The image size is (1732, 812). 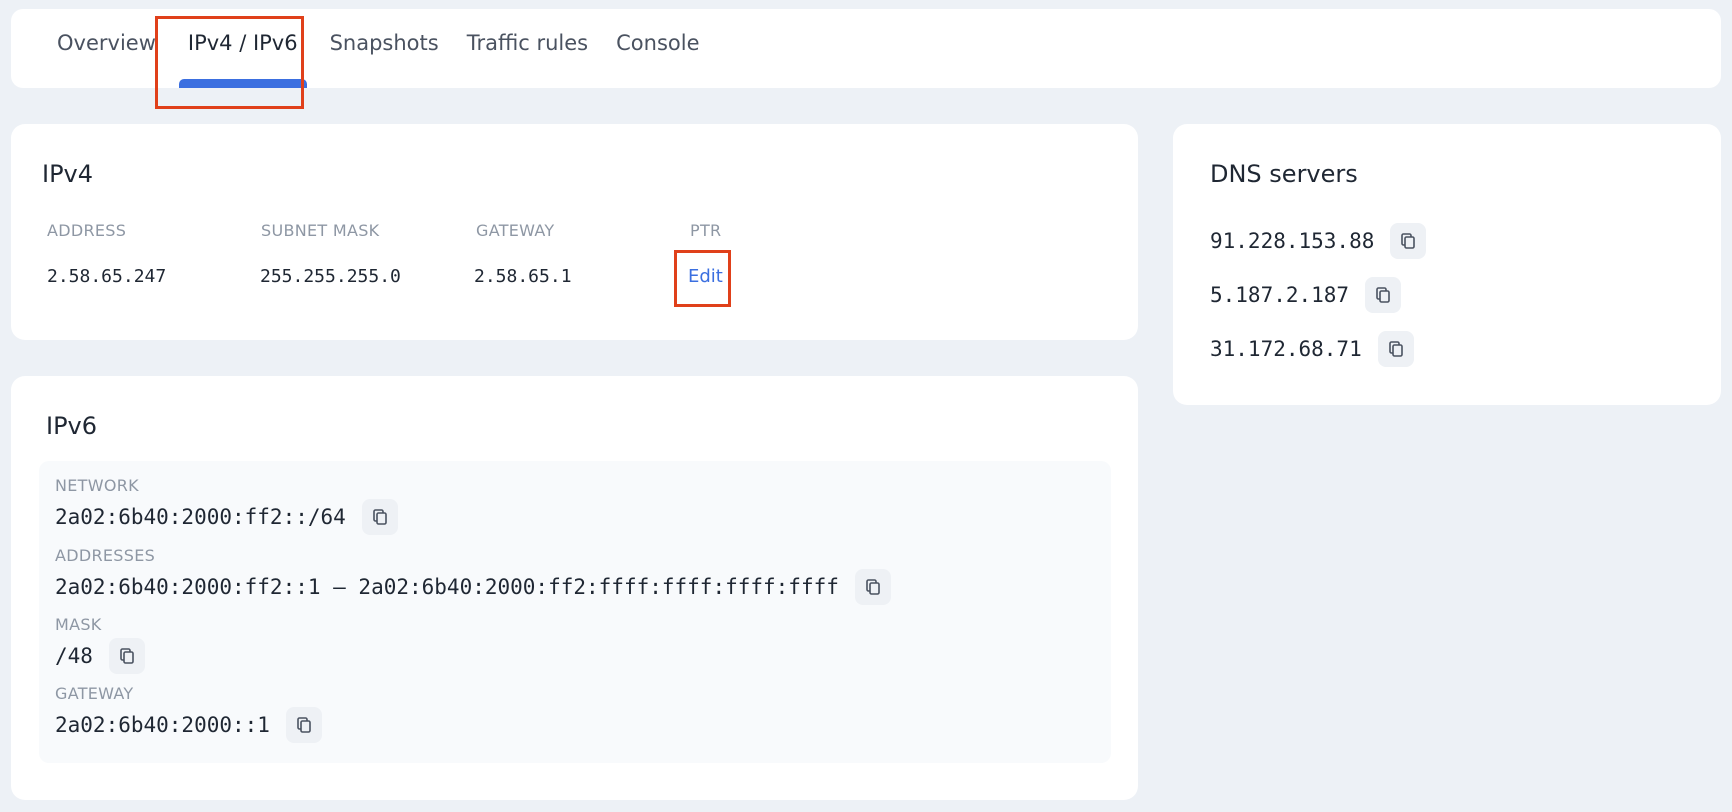 What do you see at coordinates (1280, 295) in the screenshot?
I see `dns-server-value: 5.187.2.187` at bounding box center [1280, 295].